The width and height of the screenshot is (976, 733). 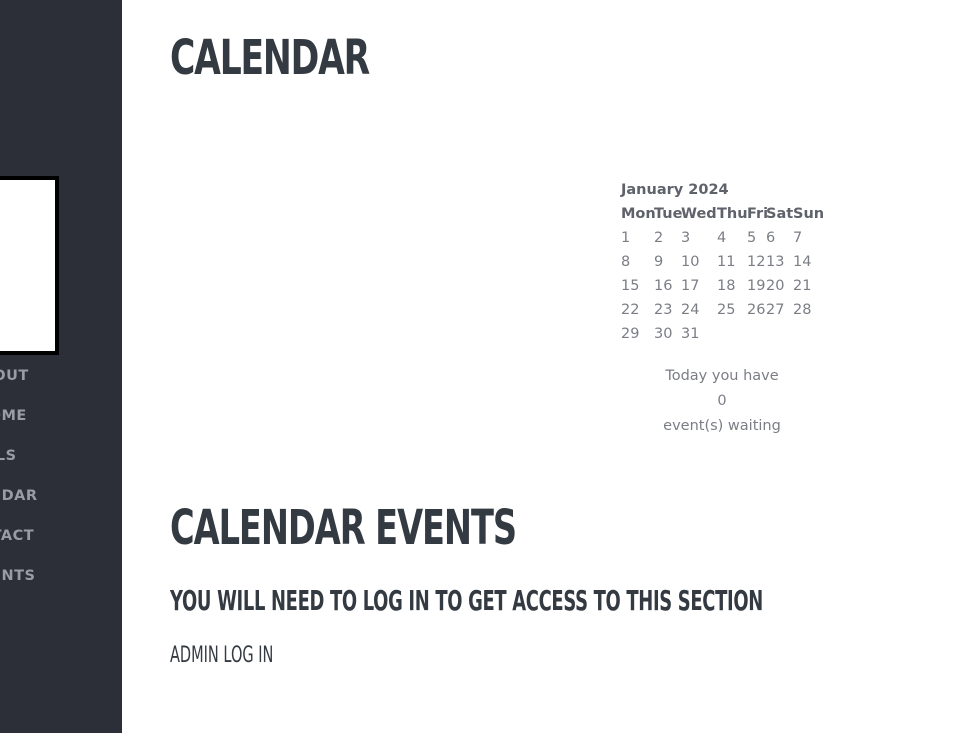 What do you see at coordinates (663, 310) in the screenshot?
I see `calendar-day: 23` at bounding box center [663, 310].